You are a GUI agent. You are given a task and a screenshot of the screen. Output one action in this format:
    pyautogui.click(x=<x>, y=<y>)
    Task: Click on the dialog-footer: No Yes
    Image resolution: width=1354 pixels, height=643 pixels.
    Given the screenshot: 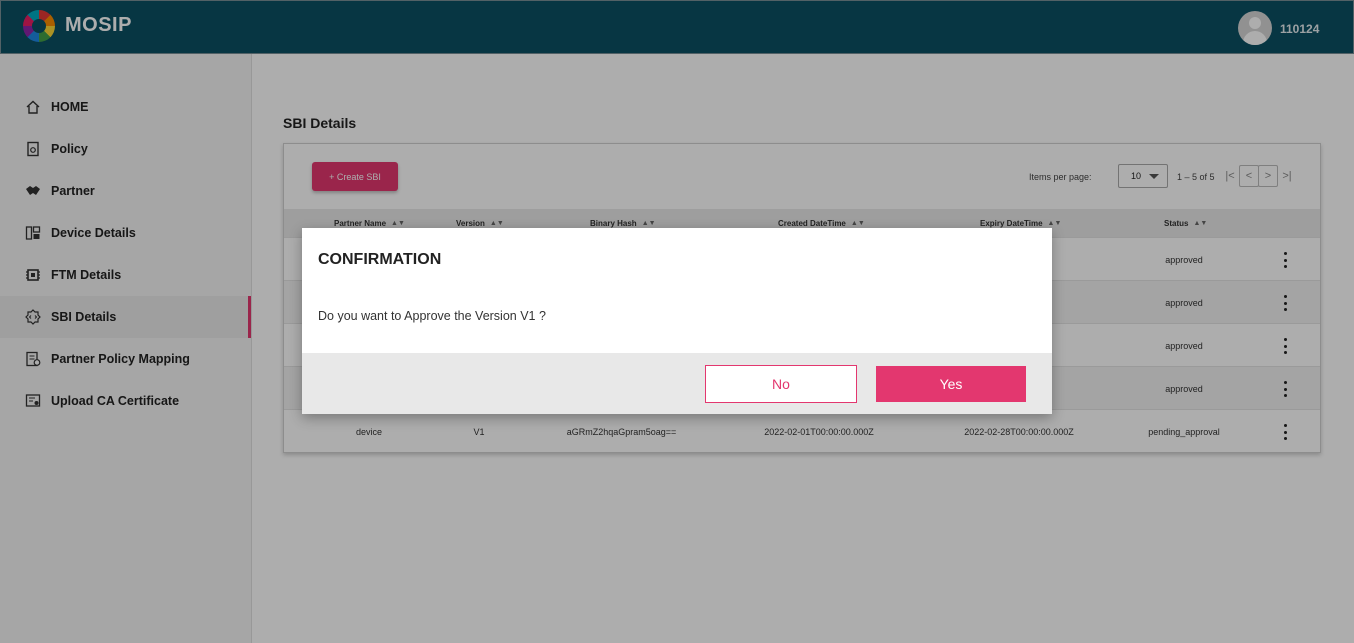 What is the action you would take?
    pyautogui.click(x=677, y=383)
    